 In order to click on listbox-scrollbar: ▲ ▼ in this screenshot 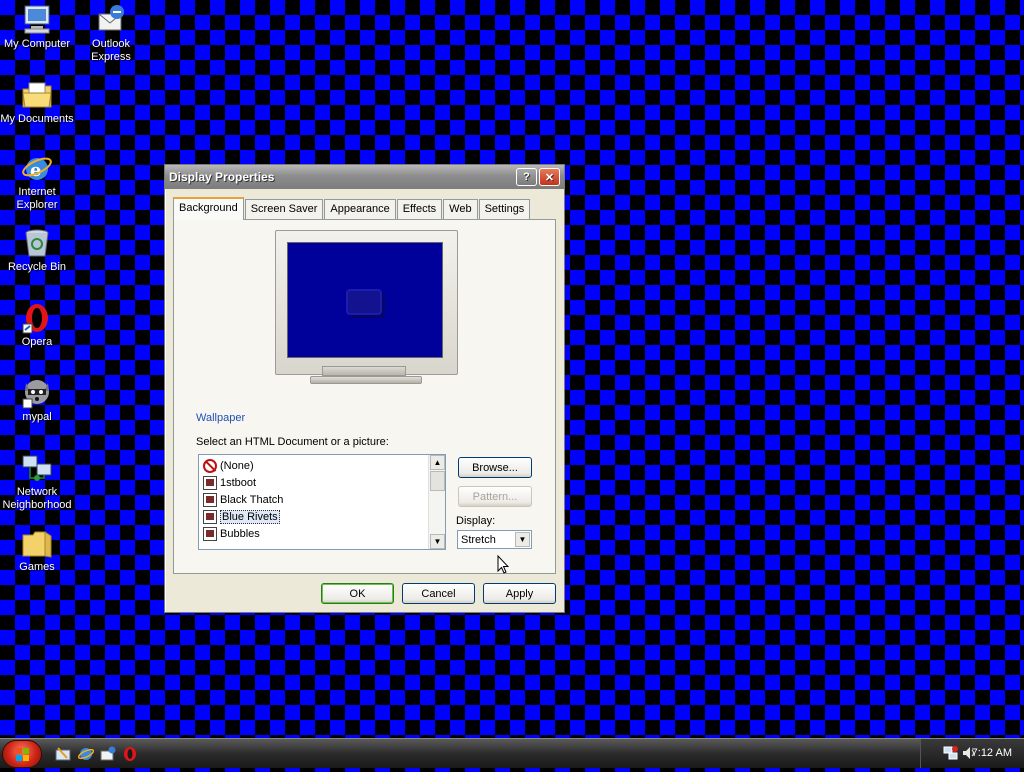, I will do `click(436, 502)`.